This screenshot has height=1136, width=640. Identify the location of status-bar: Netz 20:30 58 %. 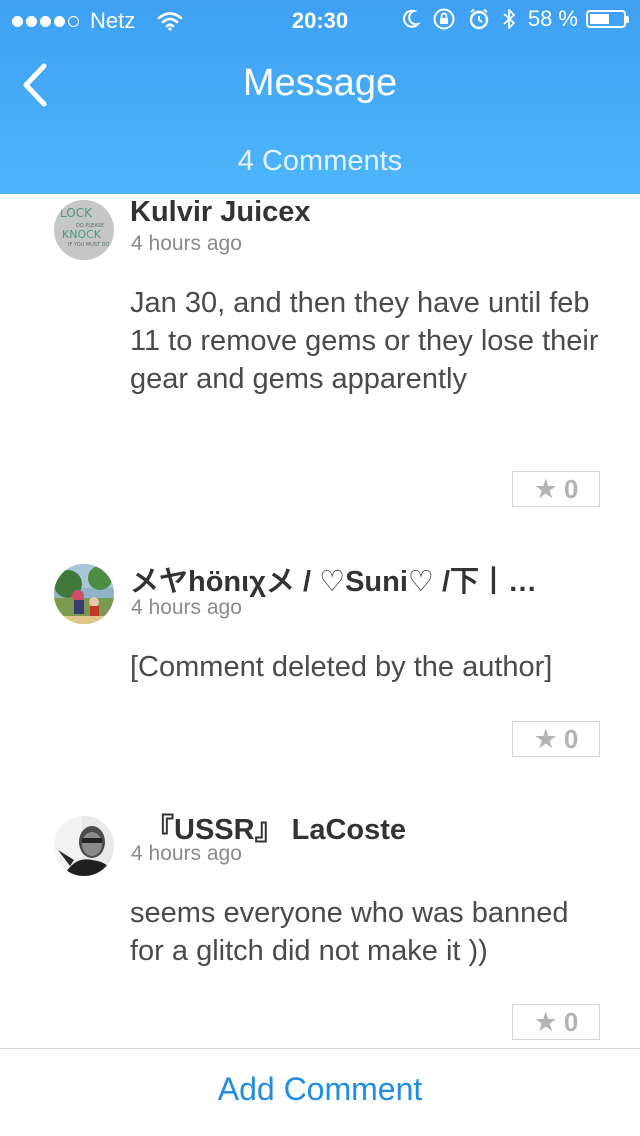
(320, 20).